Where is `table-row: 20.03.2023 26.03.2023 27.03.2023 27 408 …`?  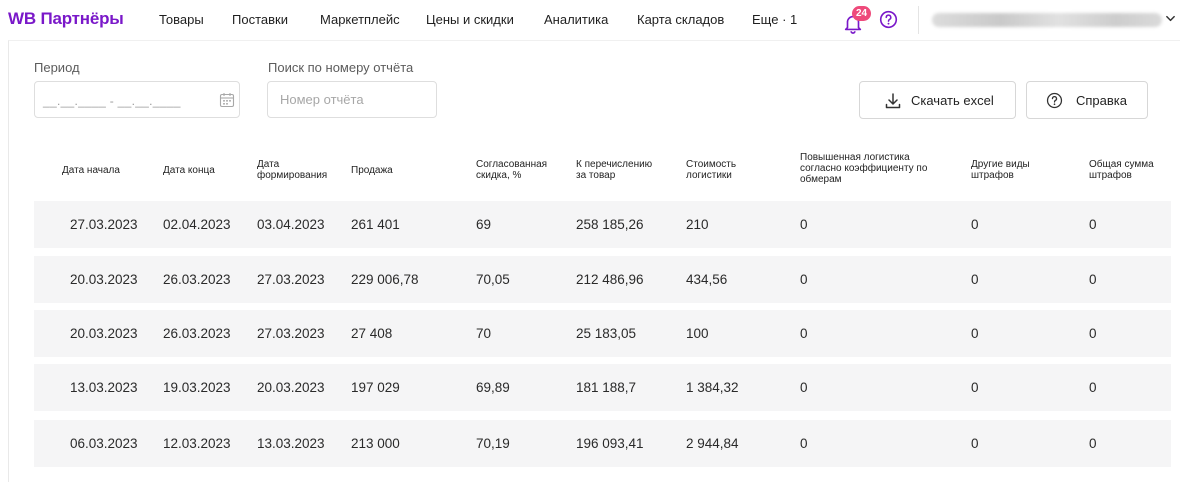 table-row: 20.03.2023 26.03.2023 27.03.2023 27 408 … is located at coordinates (602, 333).